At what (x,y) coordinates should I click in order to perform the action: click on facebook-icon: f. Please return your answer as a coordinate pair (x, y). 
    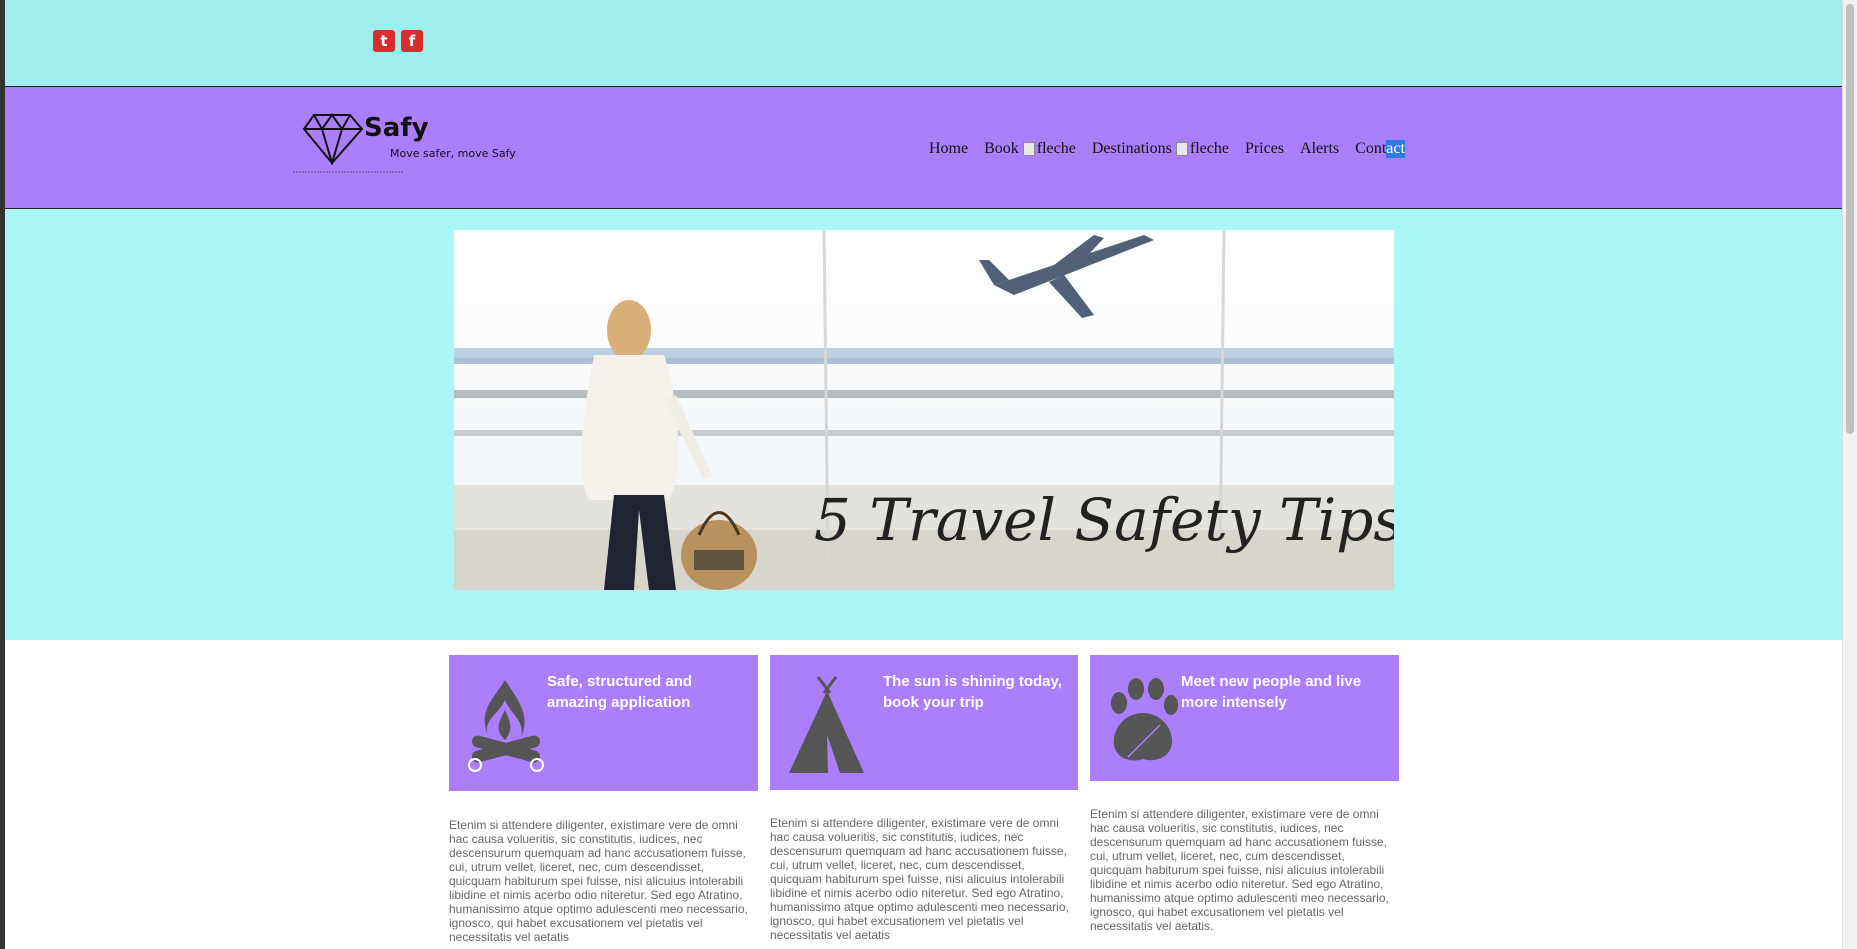
    Looking at the image, I should click on (412, 41).